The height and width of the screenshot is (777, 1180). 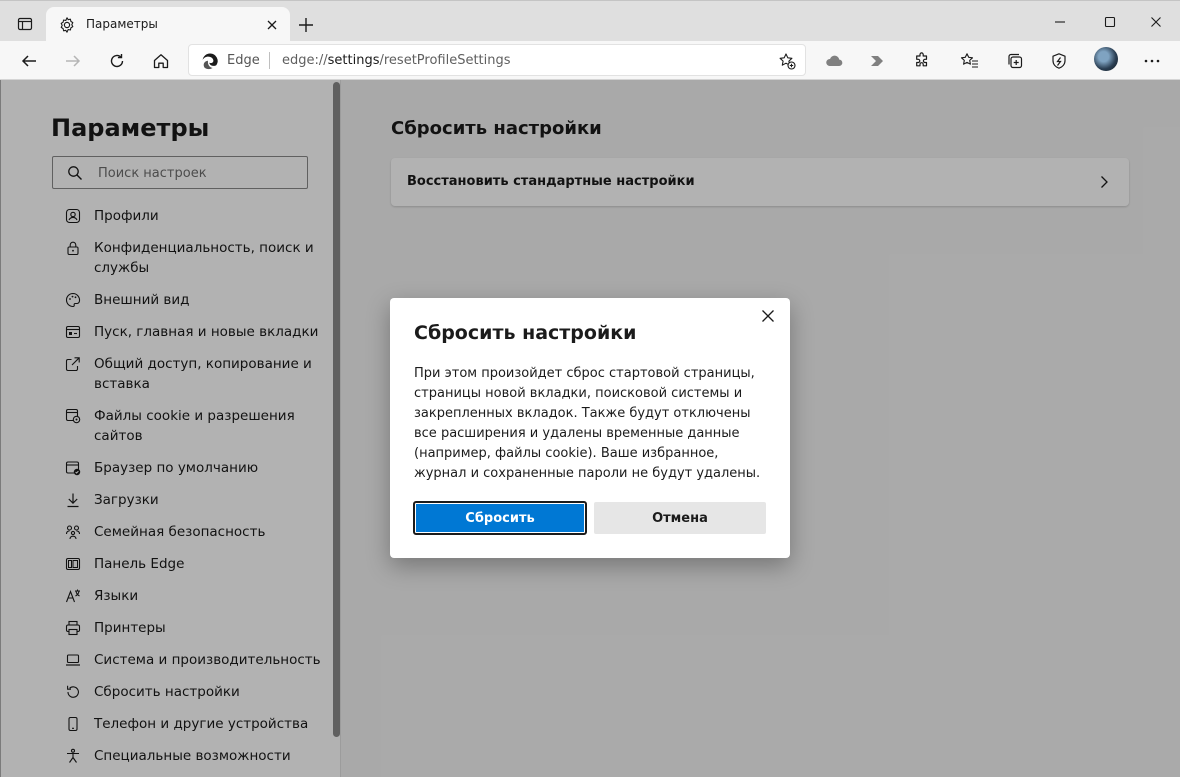 I want to click on gear-icon, so click(x=67, y=25).